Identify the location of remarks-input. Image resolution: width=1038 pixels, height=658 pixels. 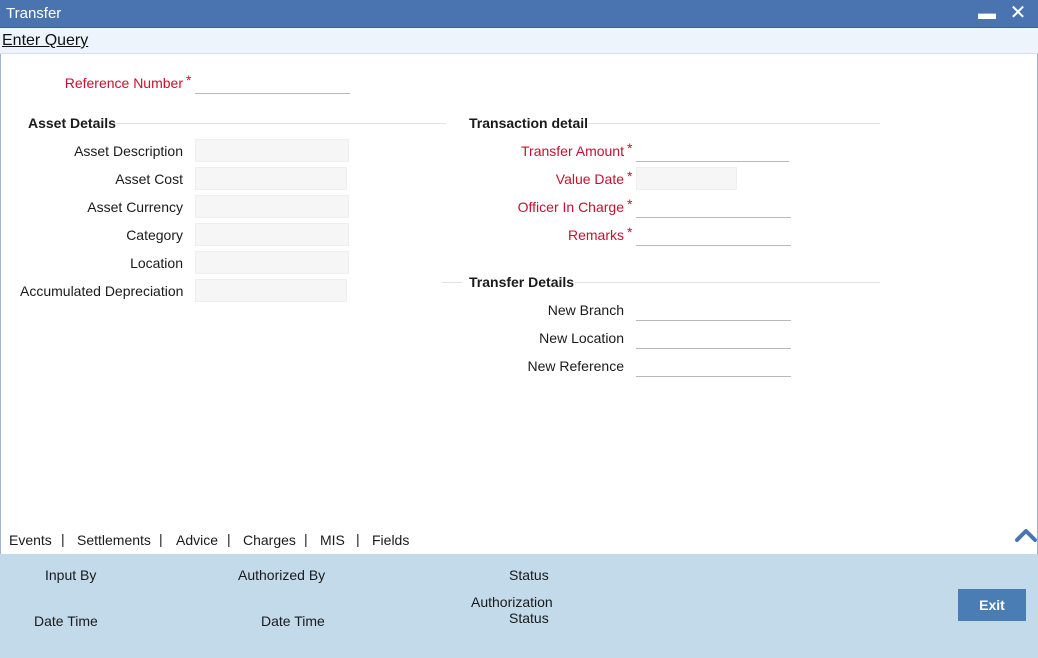
(713, 234).